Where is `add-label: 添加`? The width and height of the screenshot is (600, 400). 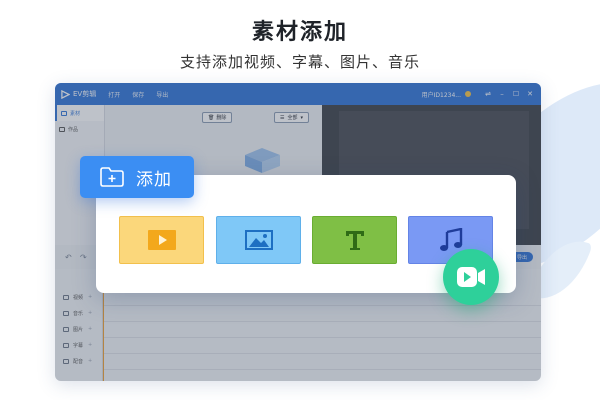 add-label: 添加 is located at coordinates (154, 179).